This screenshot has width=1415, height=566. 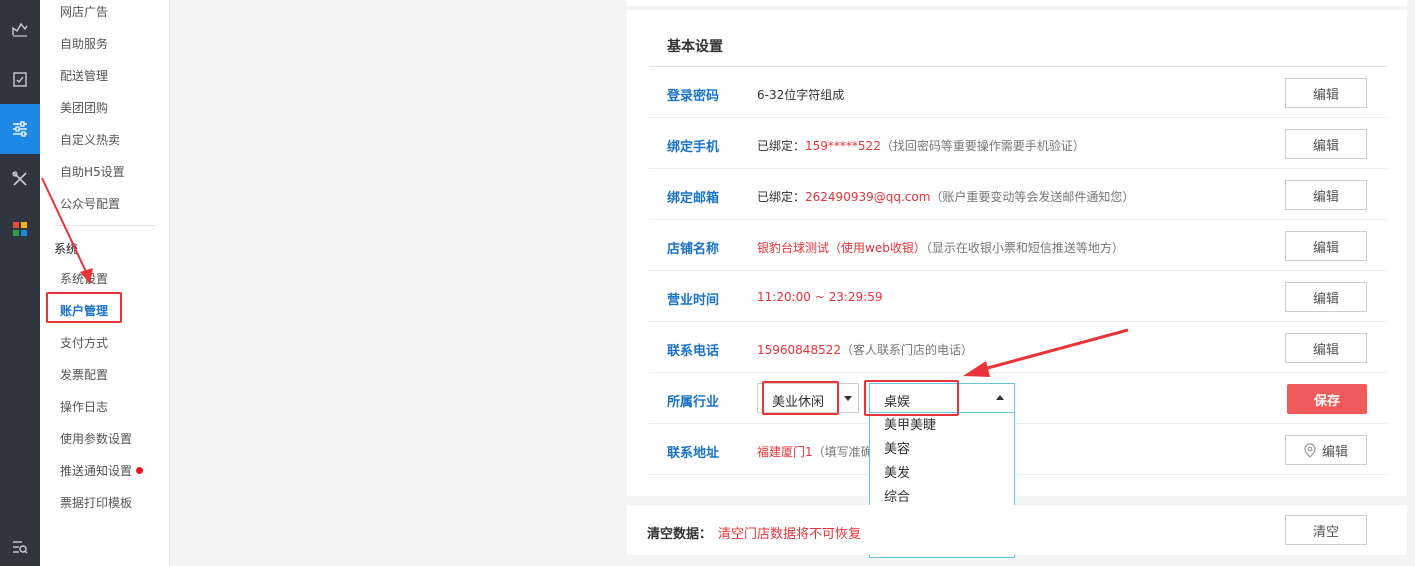 What do you see at coordinates (785, 452) in the screenshot?
I see `address-value: 福建厦门1` at bounding box center [785, 452].